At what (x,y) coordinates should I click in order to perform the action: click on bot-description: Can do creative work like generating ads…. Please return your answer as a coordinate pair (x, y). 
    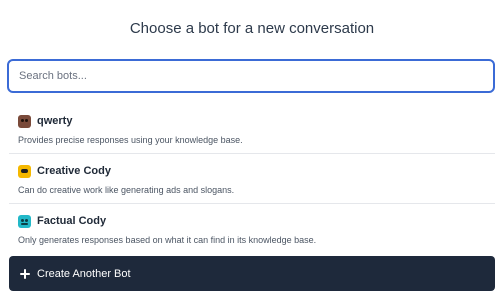
    Looking at the image, I should click on (126, 190).